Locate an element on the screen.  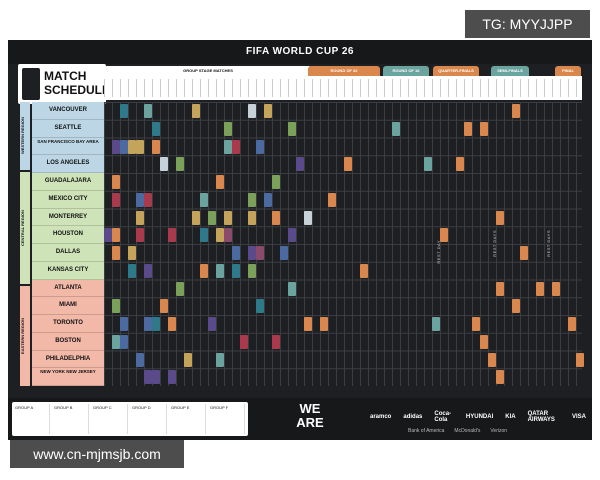
group-box: GROUP B is located at coordinates (71, 419).